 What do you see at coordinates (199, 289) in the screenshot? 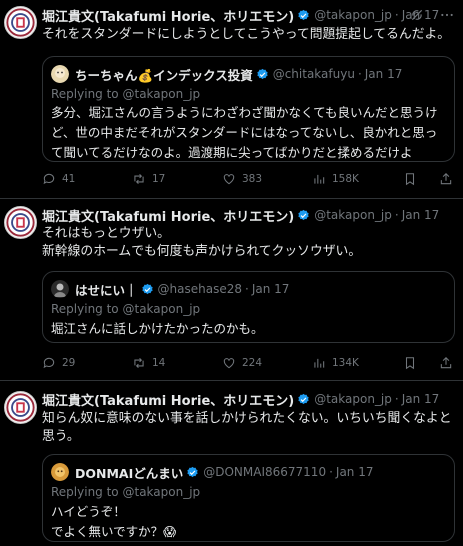
I see `quote-author-handle: @hasehase28` at bounding box center [199, 289].